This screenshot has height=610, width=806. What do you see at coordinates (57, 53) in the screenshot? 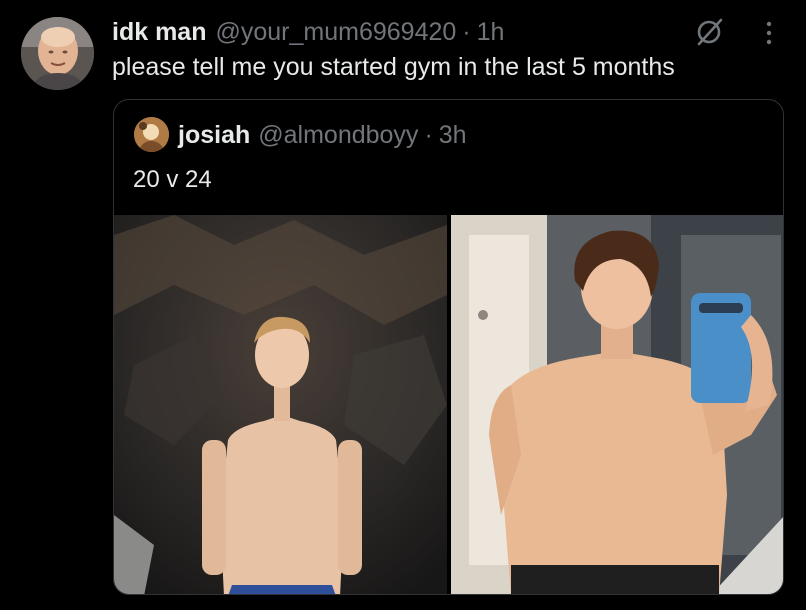
I see `author-avatar` at bounding box center [57, 53].